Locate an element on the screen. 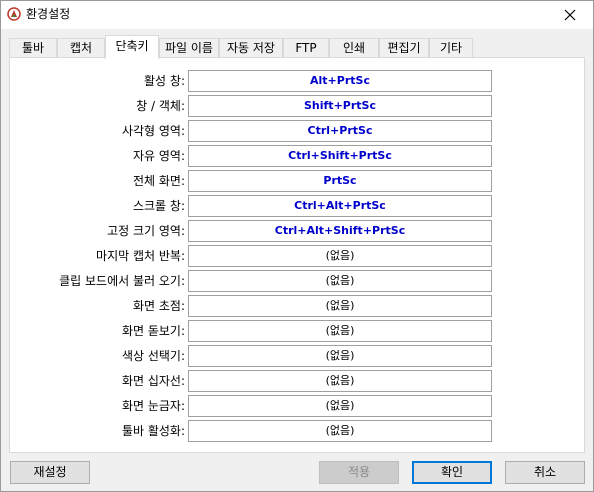 This screenshot has height=492, width=594. tab-shortcuts: 단축키 is located at coordinates (132, 47).